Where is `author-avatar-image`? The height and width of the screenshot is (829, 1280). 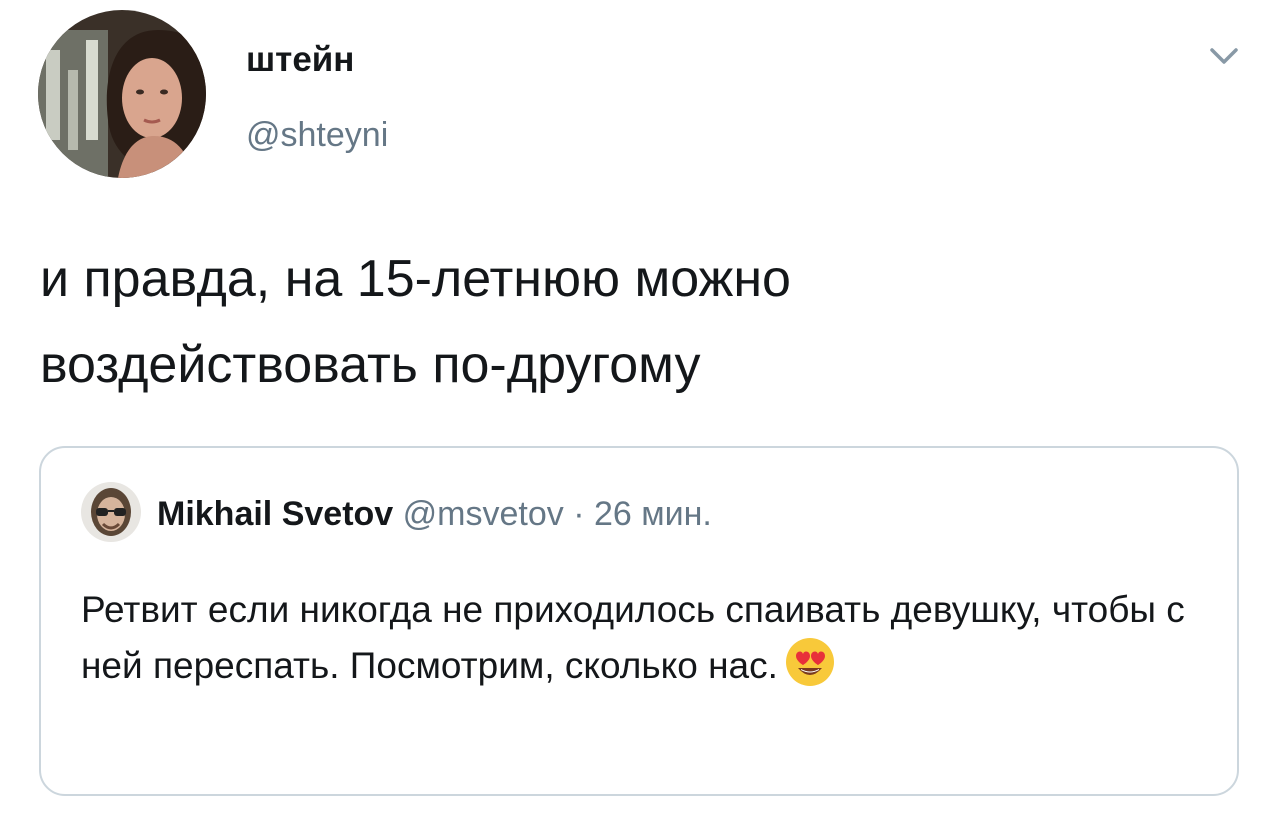
author-avatar-image is located at coordinates (122, 94).